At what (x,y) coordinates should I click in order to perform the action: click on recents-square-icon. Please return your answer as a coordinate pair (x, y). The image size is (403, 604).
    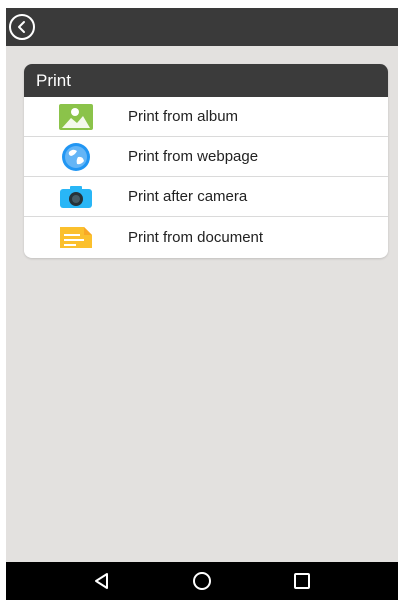
    Looking at the image, I should click on (302, 581).